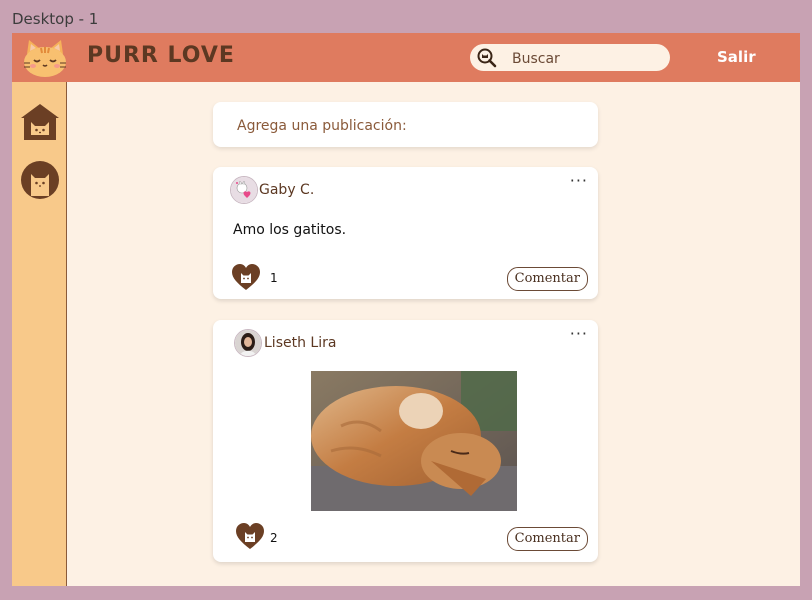  I want to click on like-count: 2, so click(274, 538).